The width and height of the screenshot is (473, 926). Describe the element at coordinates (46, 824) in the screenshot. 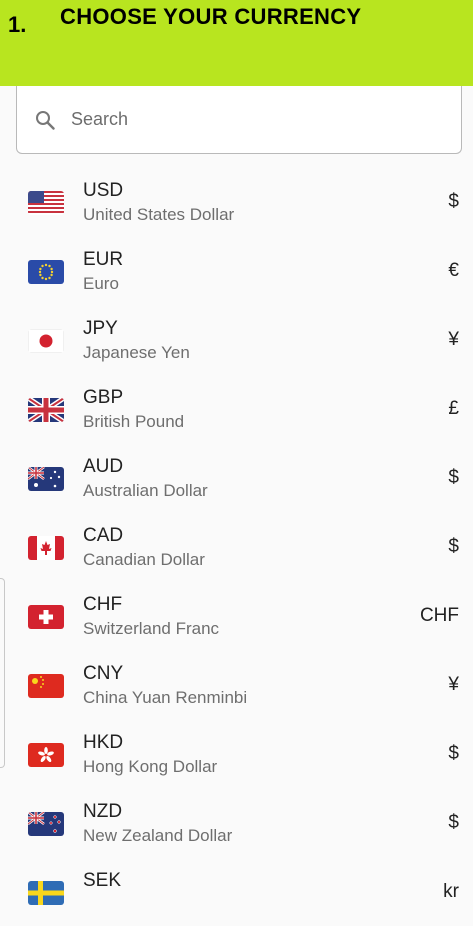

I see `nz-flag-icon` at that location.